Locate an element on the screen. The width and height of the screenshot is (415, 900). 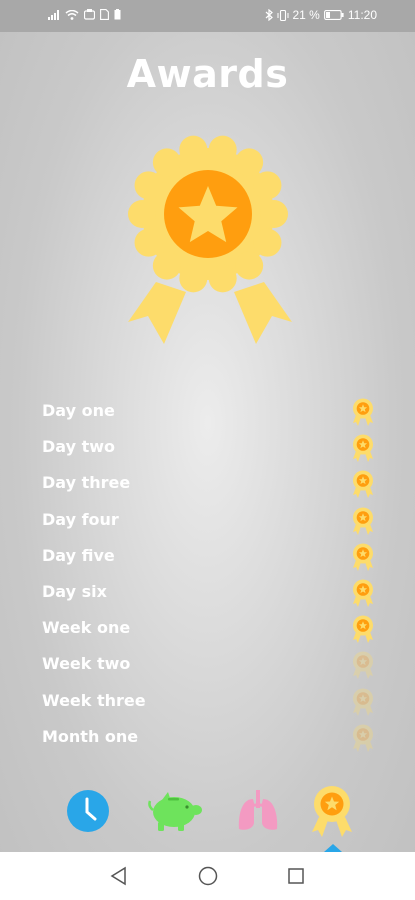
home-button is located at coordinates (208, 876).